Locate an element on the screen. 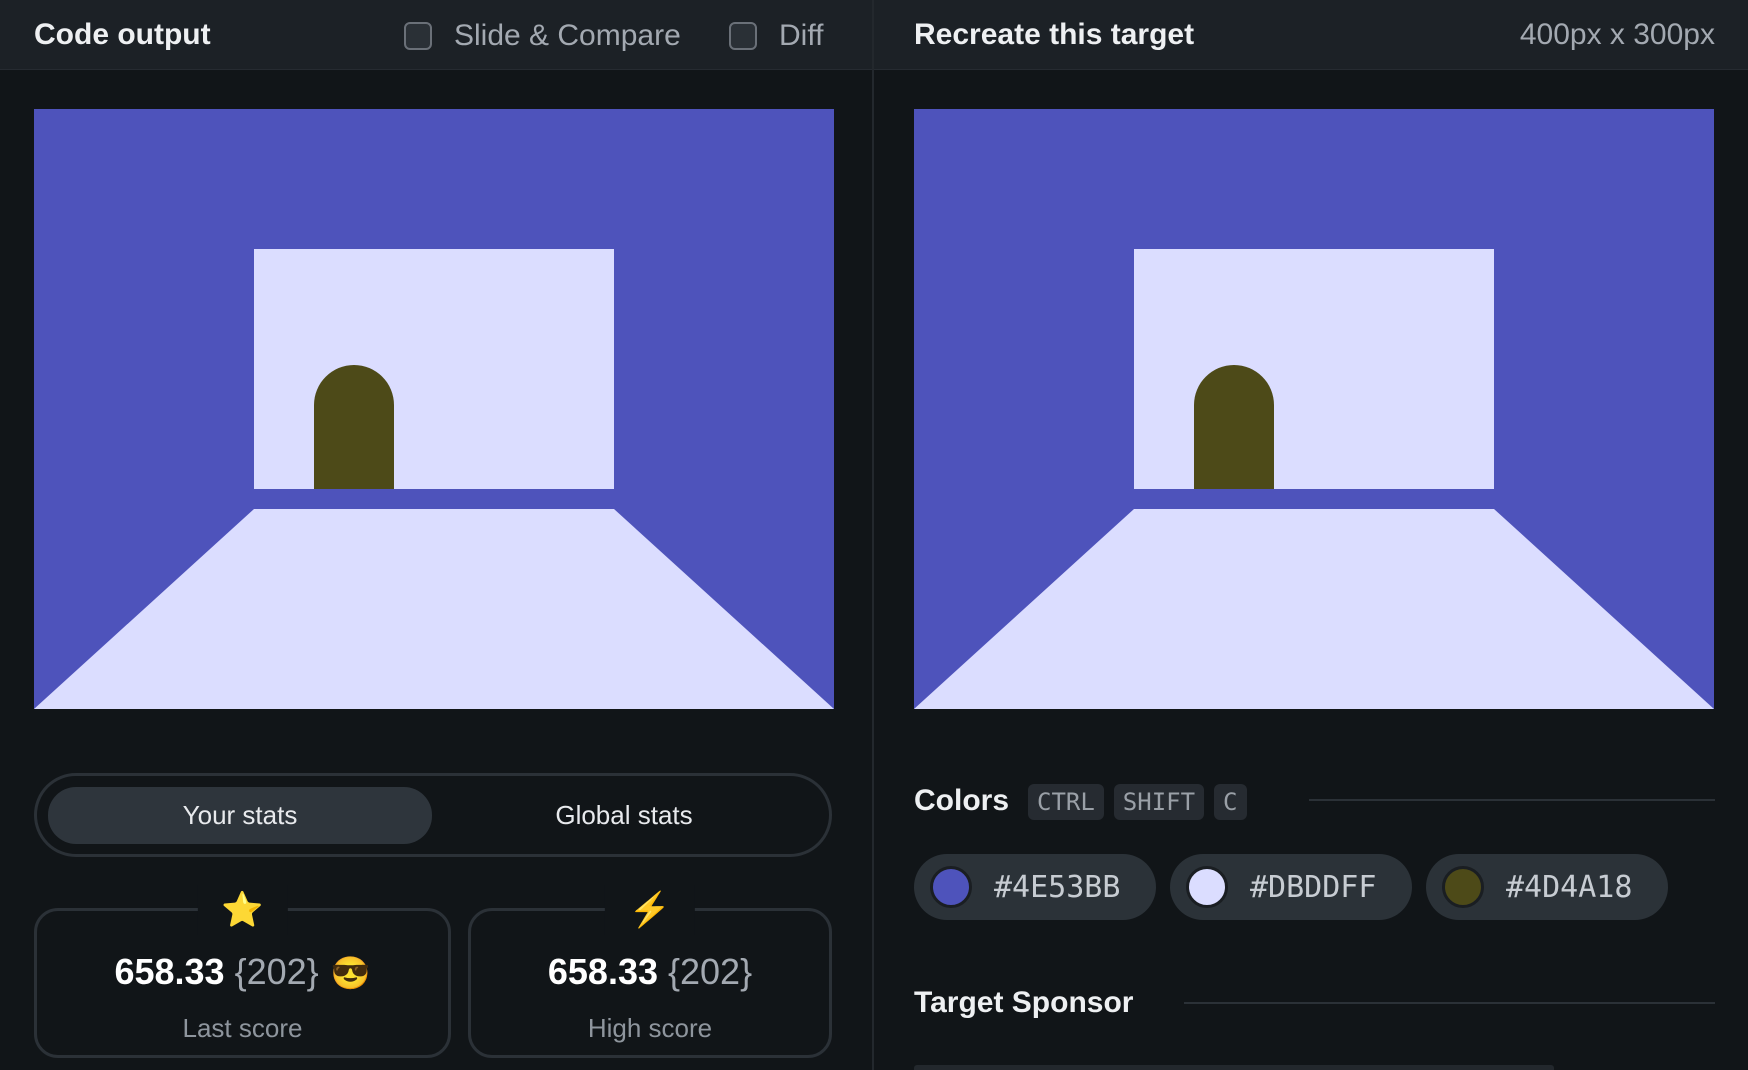  tab-global-stats: Global stats is located at coordinates (624, 815).